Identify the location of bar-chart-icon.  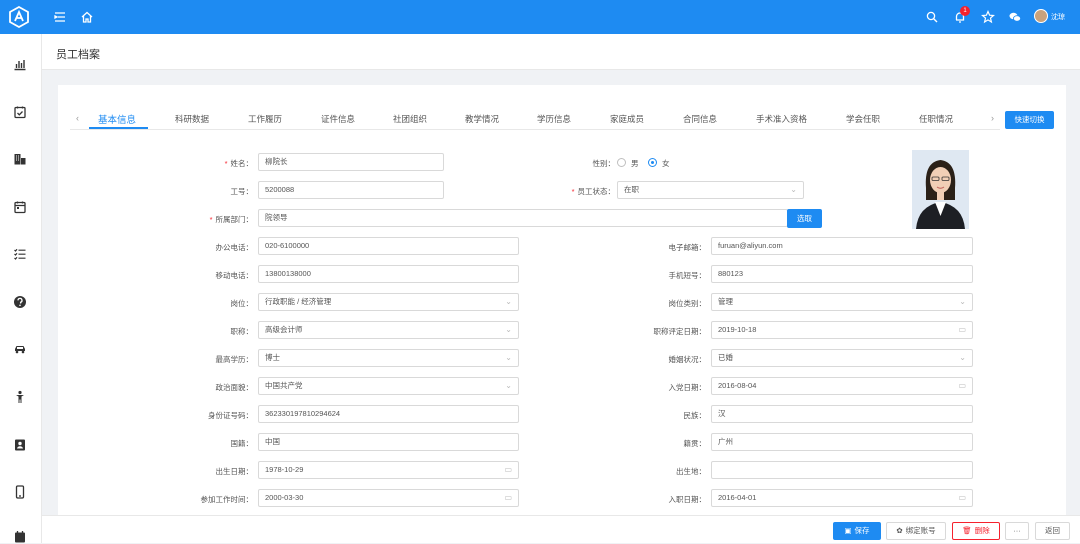
(20, 64).